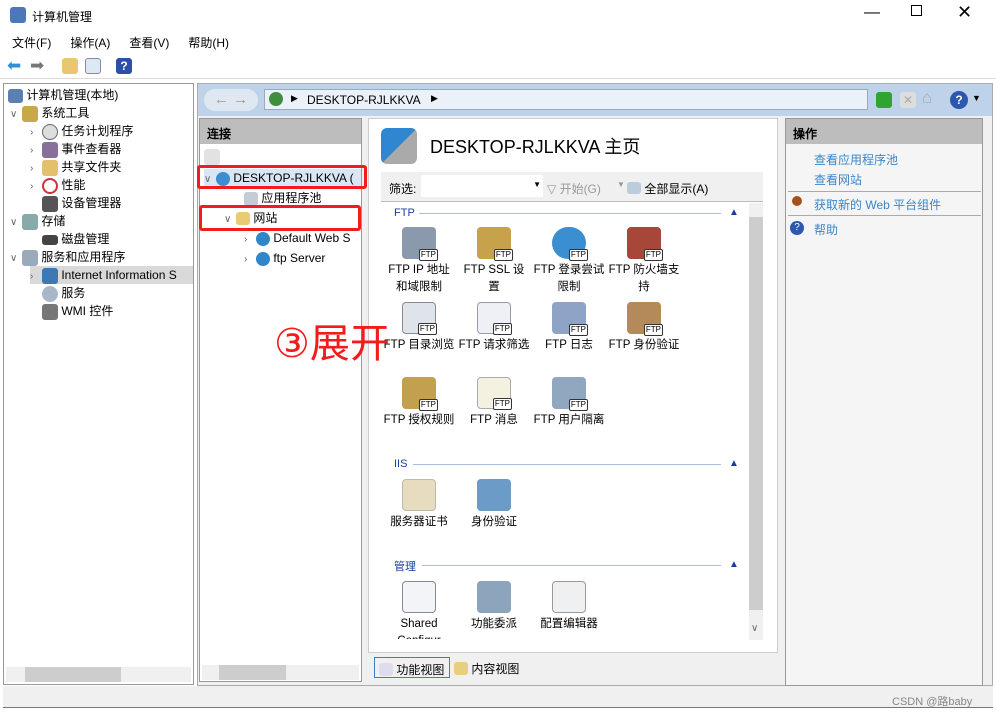 The image size is (996, 716). What do you see at coordinates (297, 238) in the screenshot?
I see `tree-site-default: › Default Web S` at bounding box center [297, 238].